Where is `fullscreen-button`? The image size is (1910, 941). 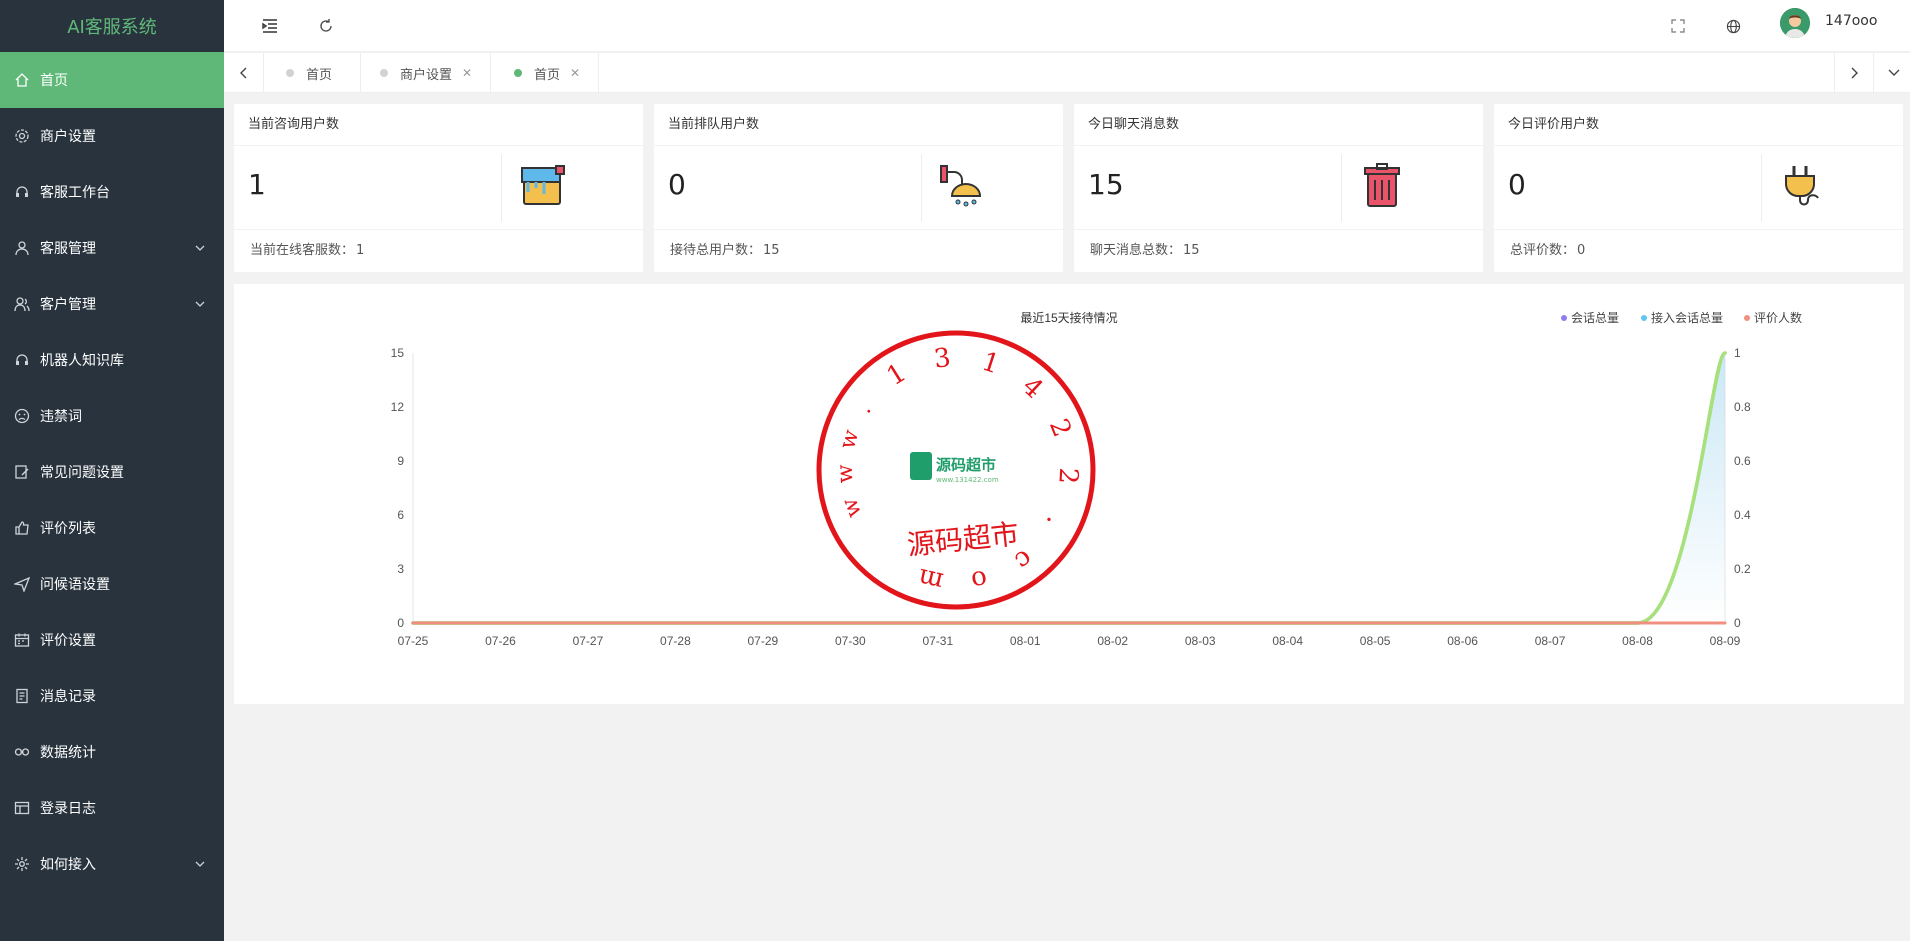 fullscreen-button is located at coordinates (1678, 26).